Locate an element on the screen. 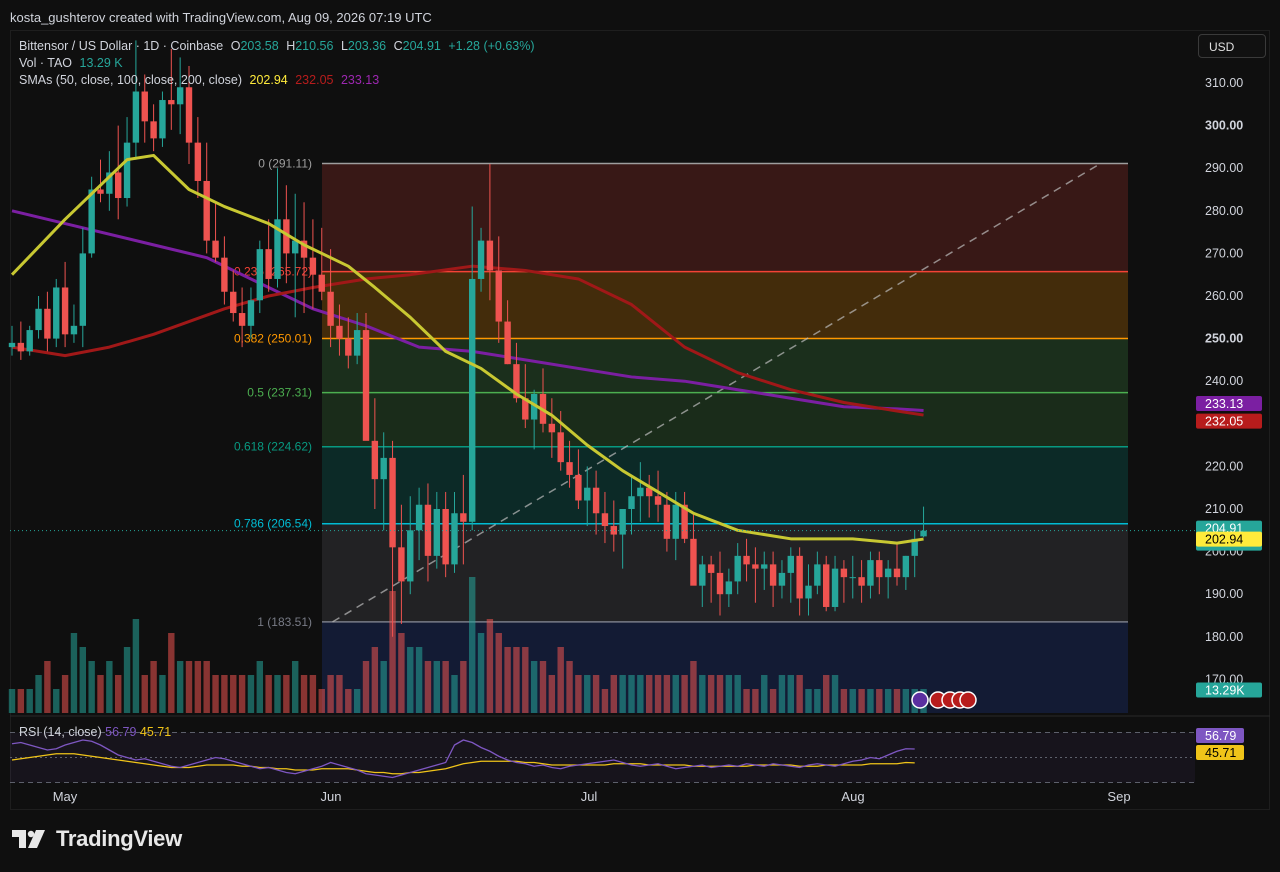 The height and width of the screenshot is (872, 1280). volume-legend: Vol · TAO 13.29 K is located at coordinates (73, 63).